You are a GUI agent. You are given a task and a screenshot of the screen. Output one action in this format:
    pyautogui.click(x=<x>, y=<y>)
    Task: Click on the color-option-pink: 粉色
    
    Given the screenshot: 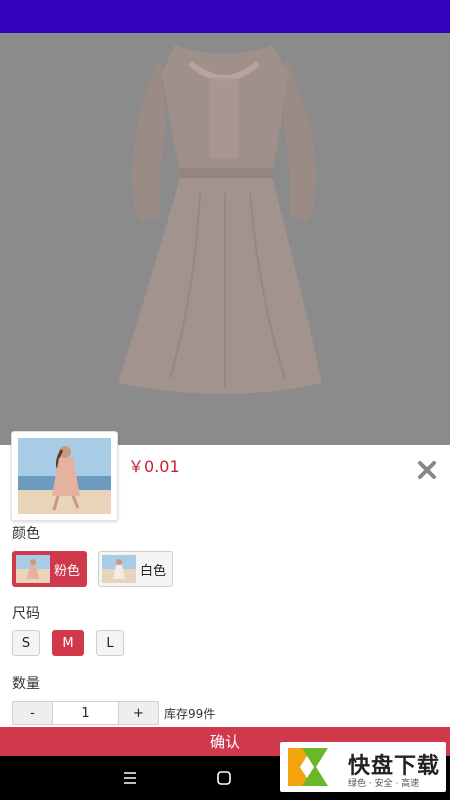 What is the action you would take?
    pyautogui.click(x=50, y=569)
    